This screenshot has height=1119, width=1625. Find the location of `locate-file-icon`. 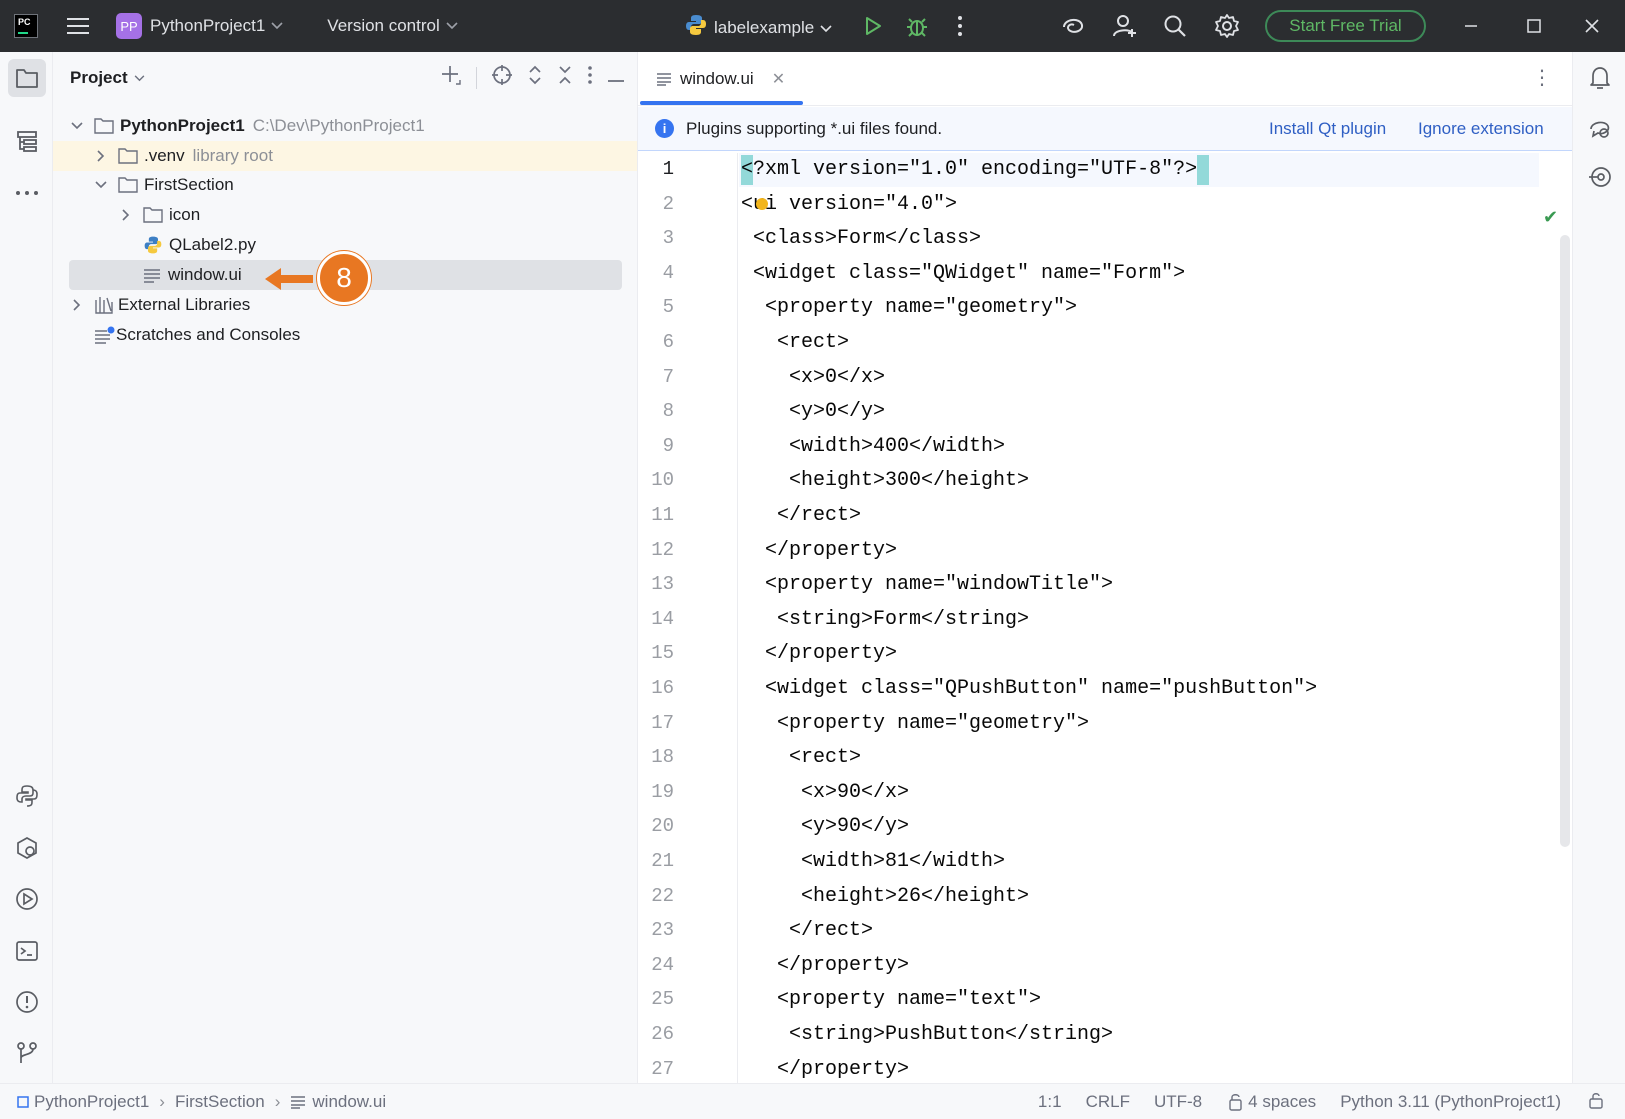

locate-file-icon is located at coordinates (502, 77).